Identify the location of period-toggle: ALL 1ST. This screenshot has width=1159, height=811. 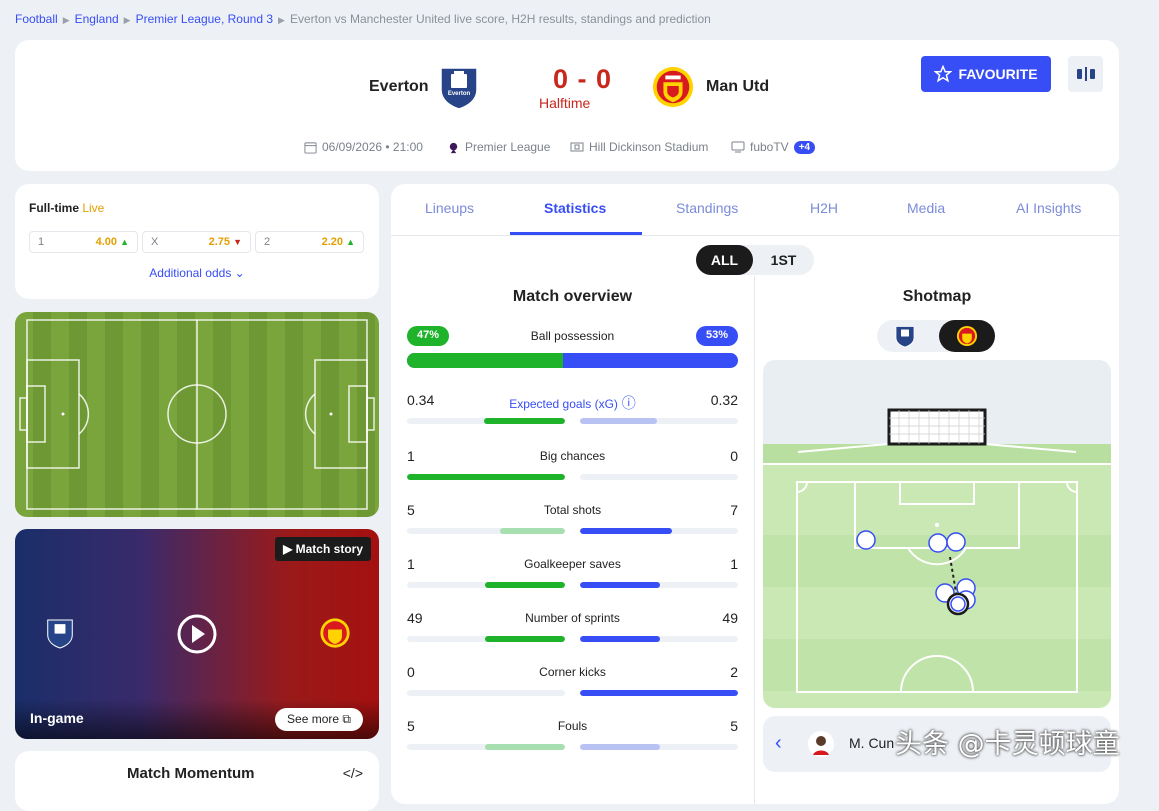
(755, 260).